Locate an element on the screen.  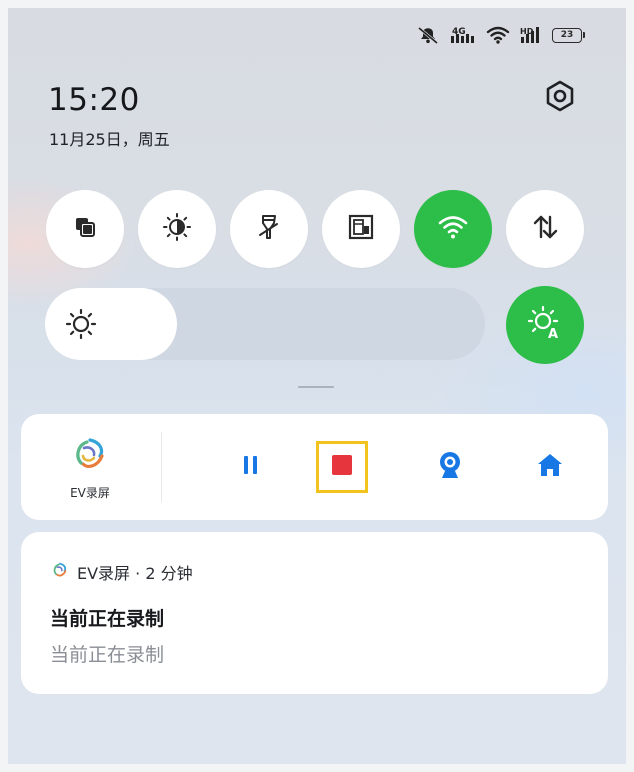
camera-icon is located at coordinates (450, 467).